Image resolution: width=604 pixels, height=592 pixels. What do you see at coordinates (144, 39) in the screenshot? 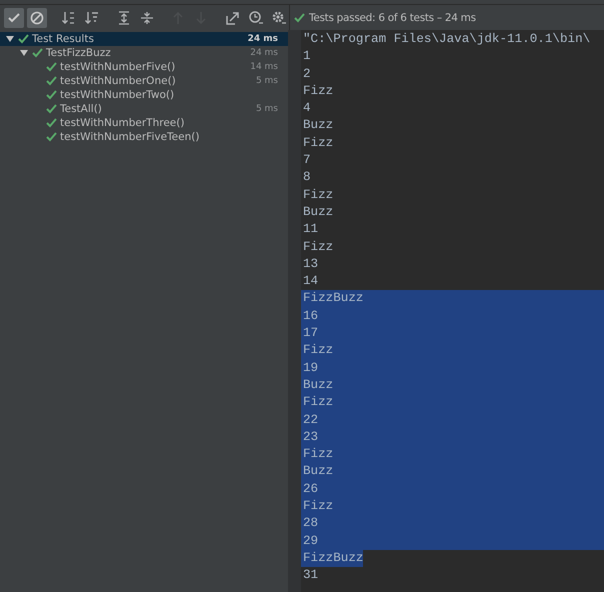
I see `tree-item: Test Results 24 ms` at bounding box center [144, 39].